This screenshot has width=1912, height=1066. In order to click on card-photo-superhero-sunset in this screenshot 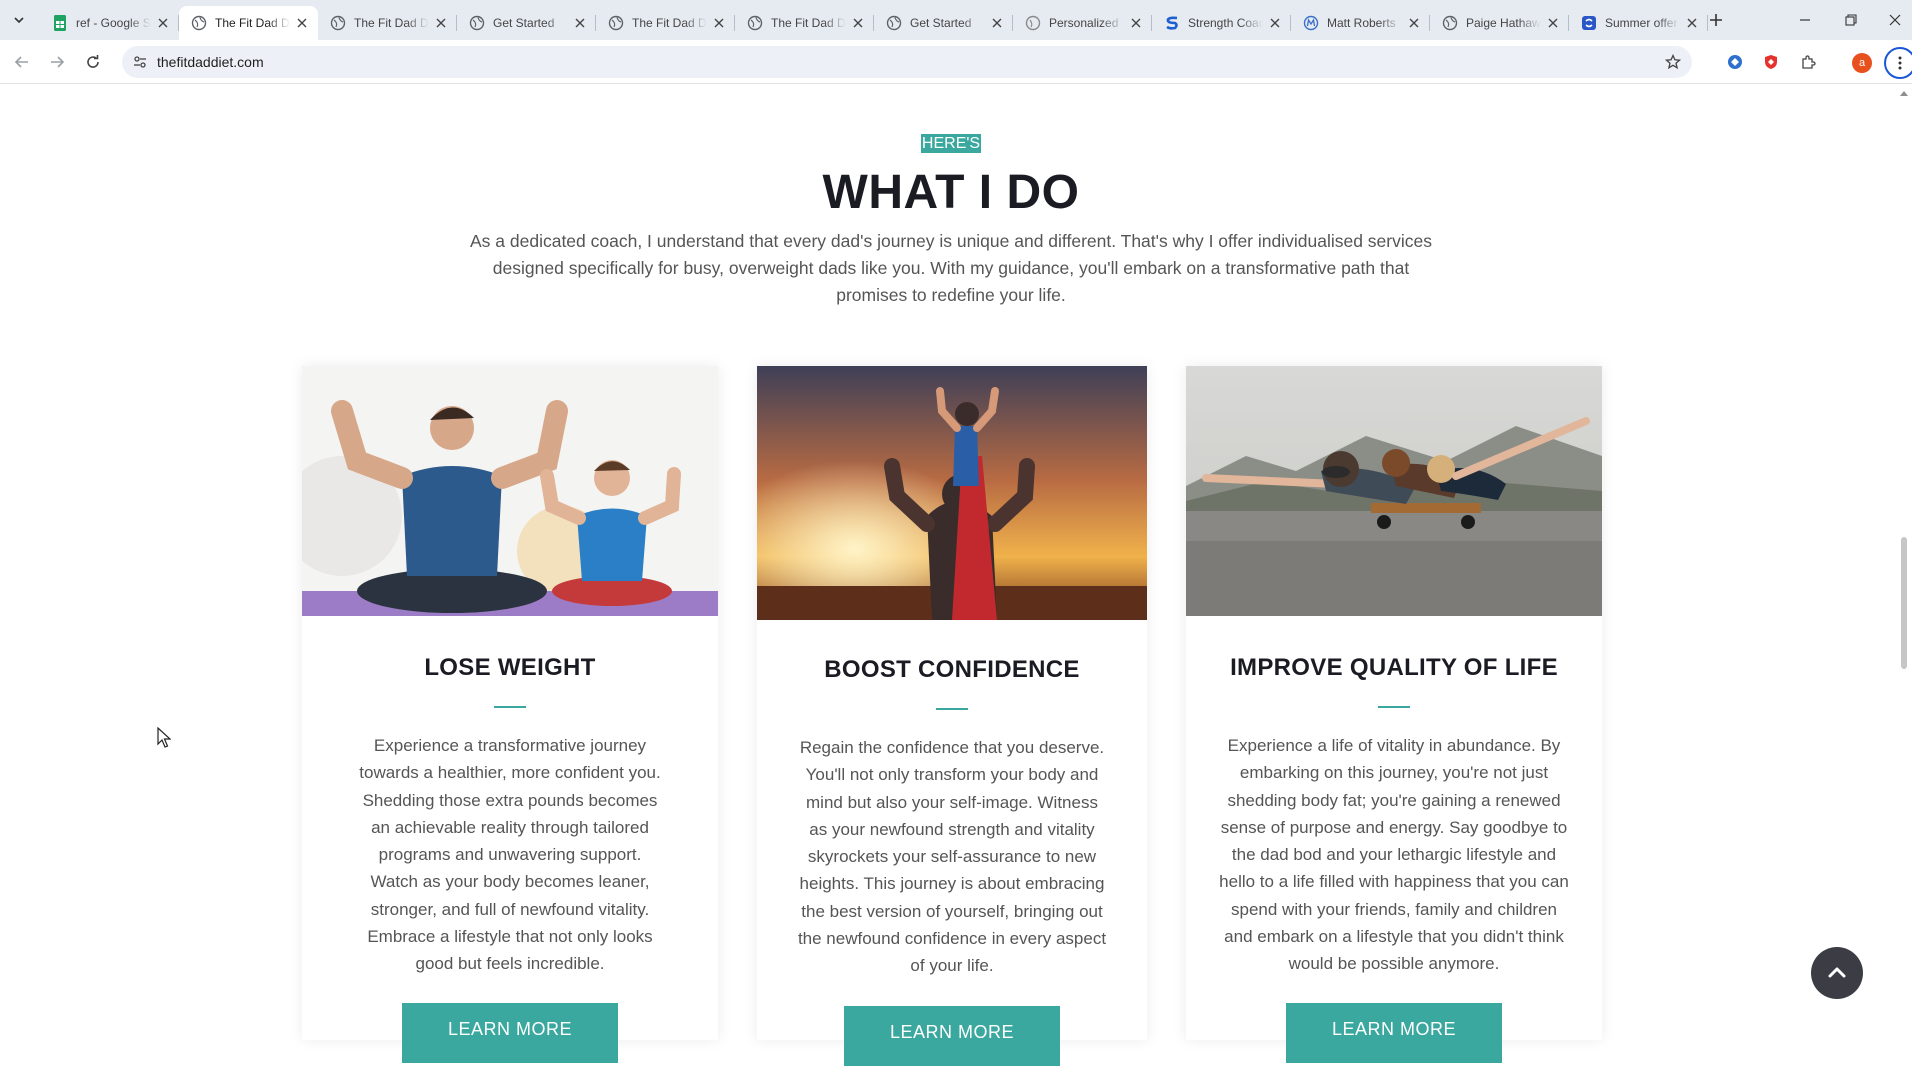, I will do `click(952, 493)`.